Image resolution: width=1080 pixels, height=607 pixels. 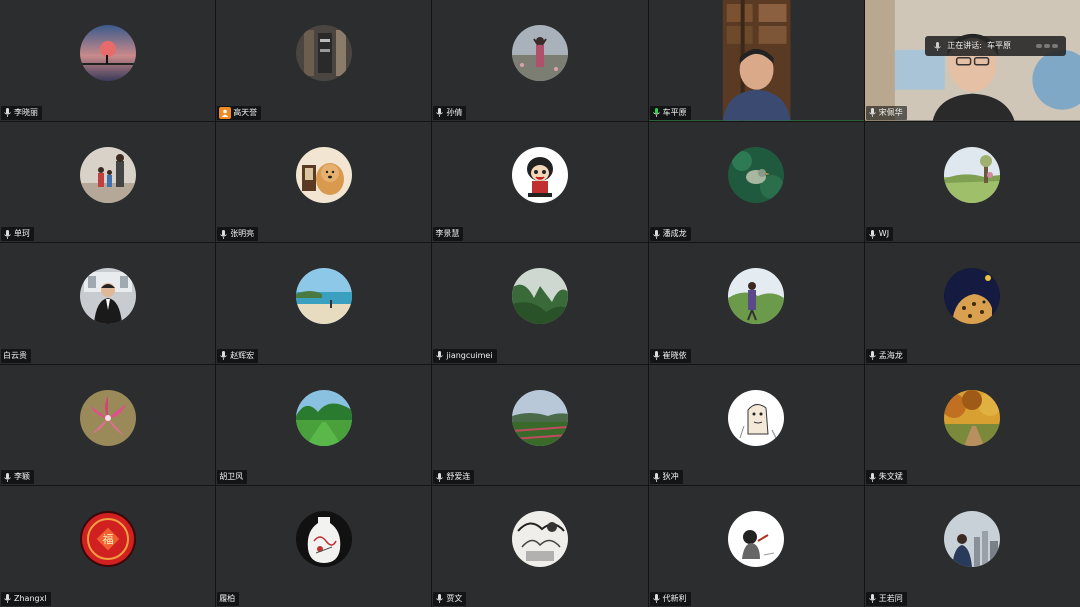 What do you see at coordinates (108, 182) in the screenshot?
I see `participant-tile: 单珂` at bounding box center [108, 182].